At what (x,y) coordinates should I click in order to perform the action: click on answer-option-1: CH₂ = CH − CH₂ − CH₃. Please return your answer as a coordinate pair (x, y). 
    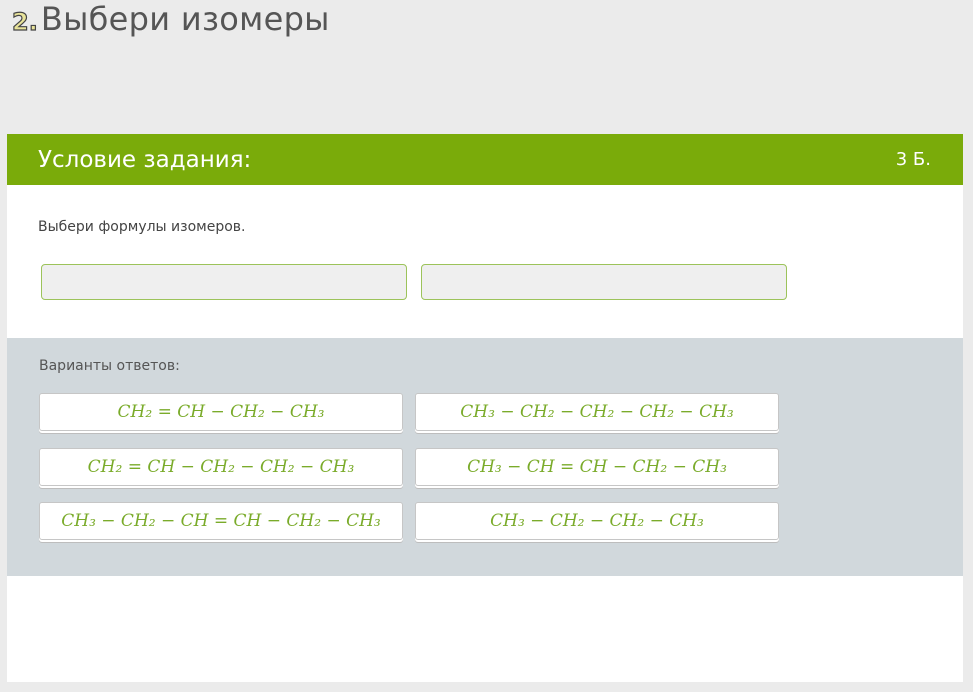
    Looking at the image, I should click on (221, 412).